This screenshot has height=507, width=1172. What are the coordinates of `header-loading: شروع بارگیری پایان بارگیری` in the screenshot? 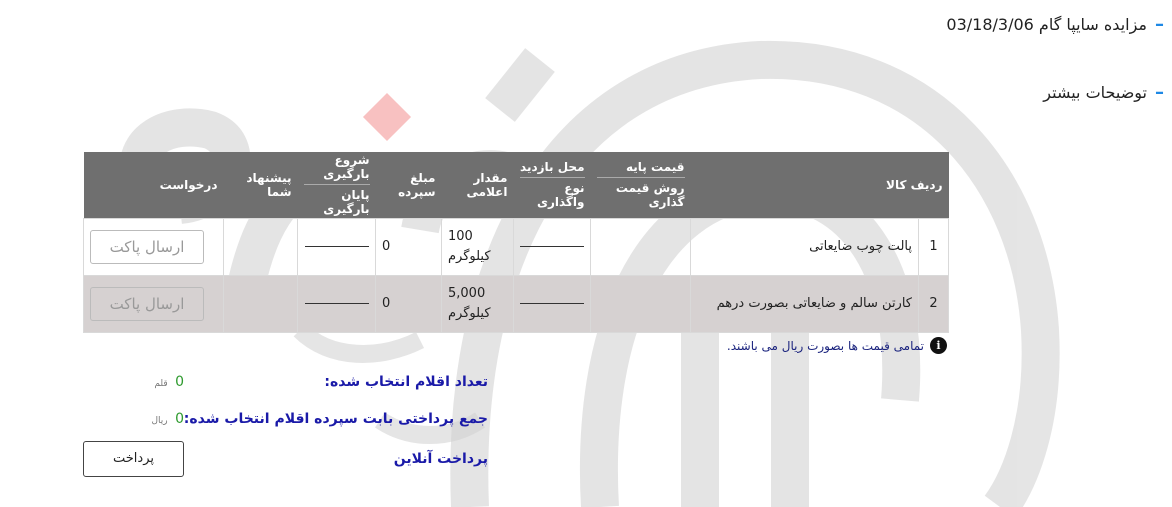 It's located at (336, 185).